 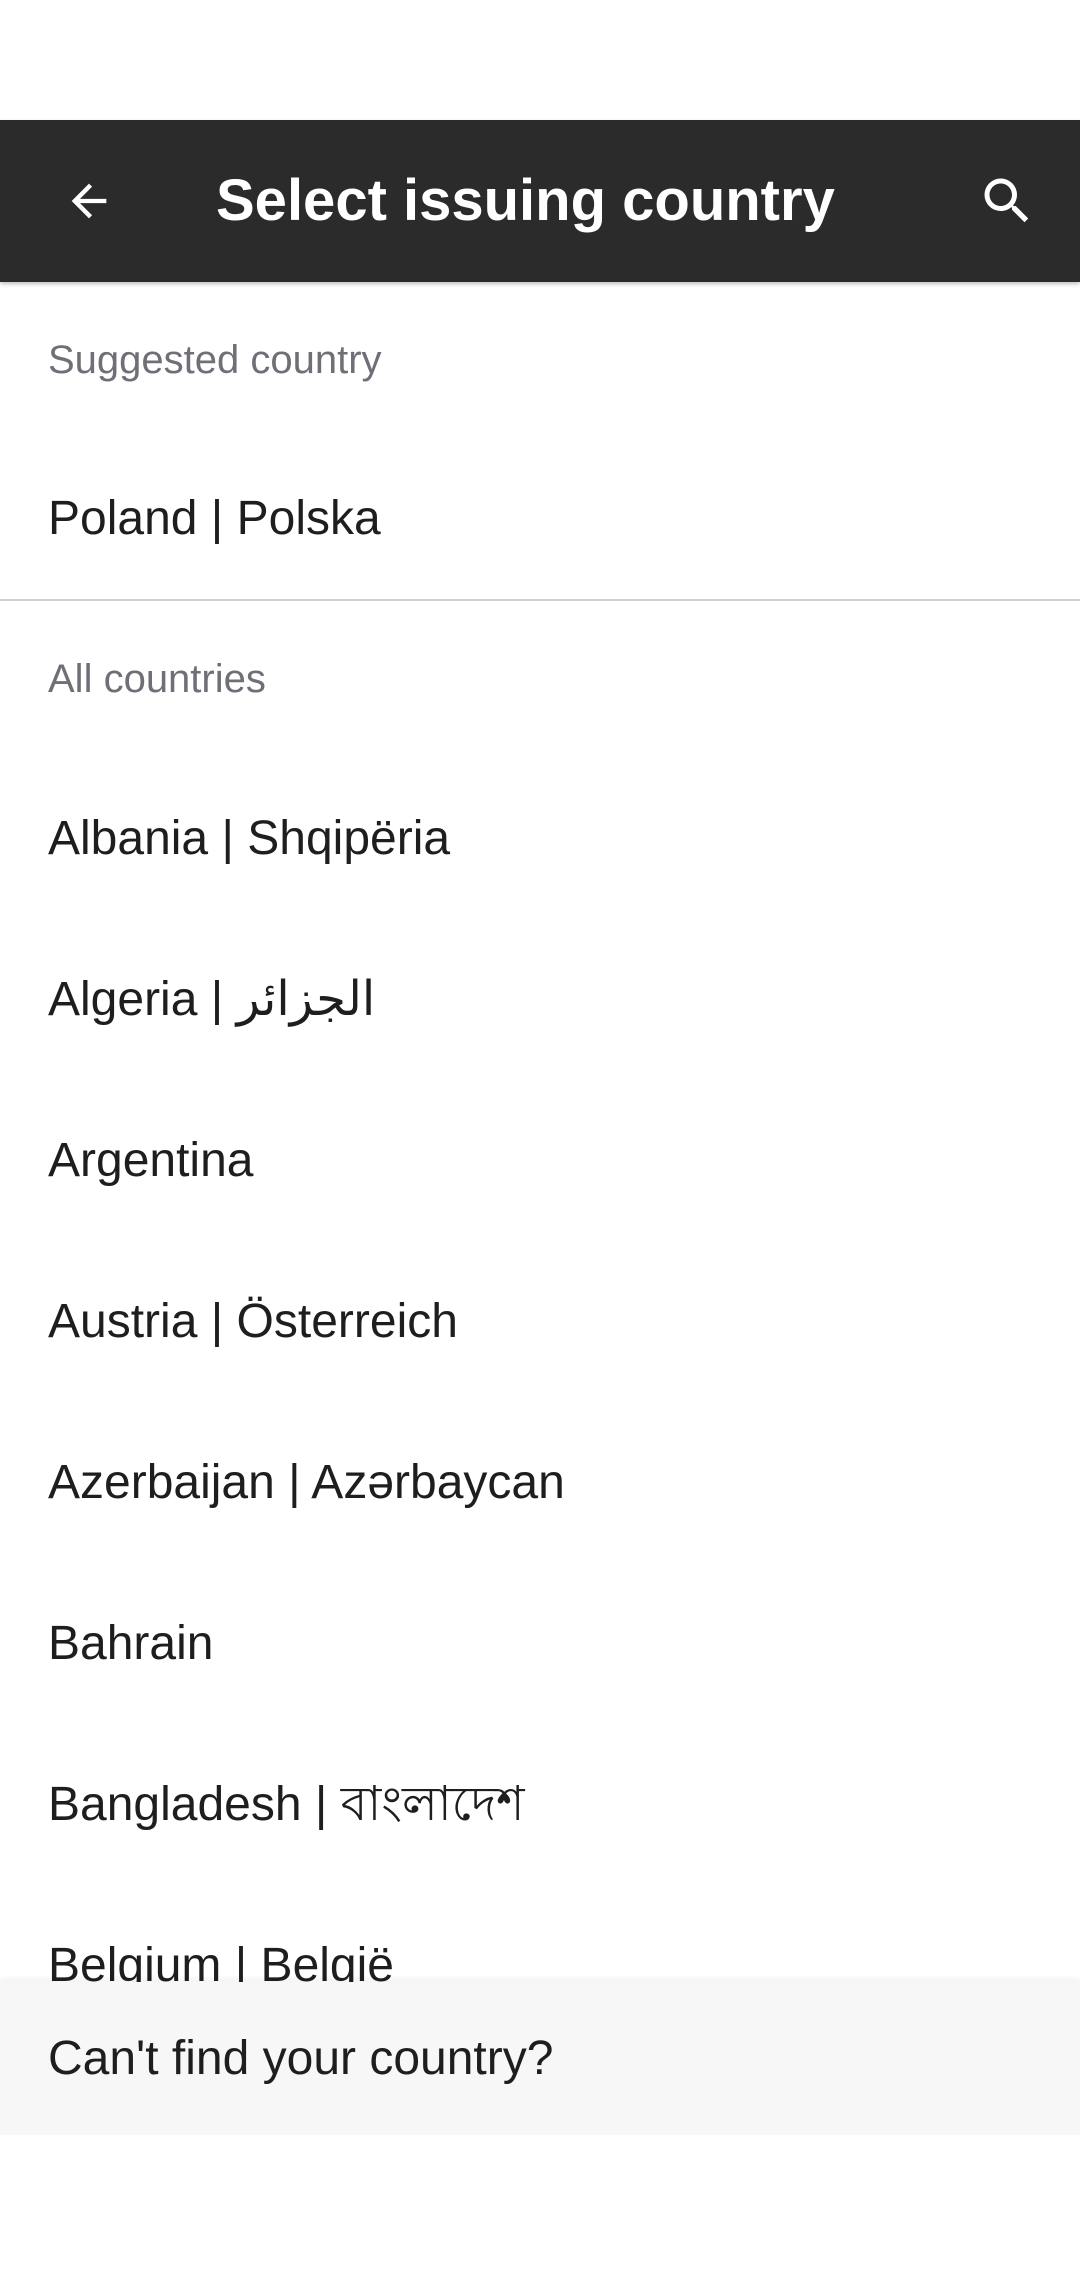 I want to click on app-bar: Select issuing country, so click(x=540, y=201).